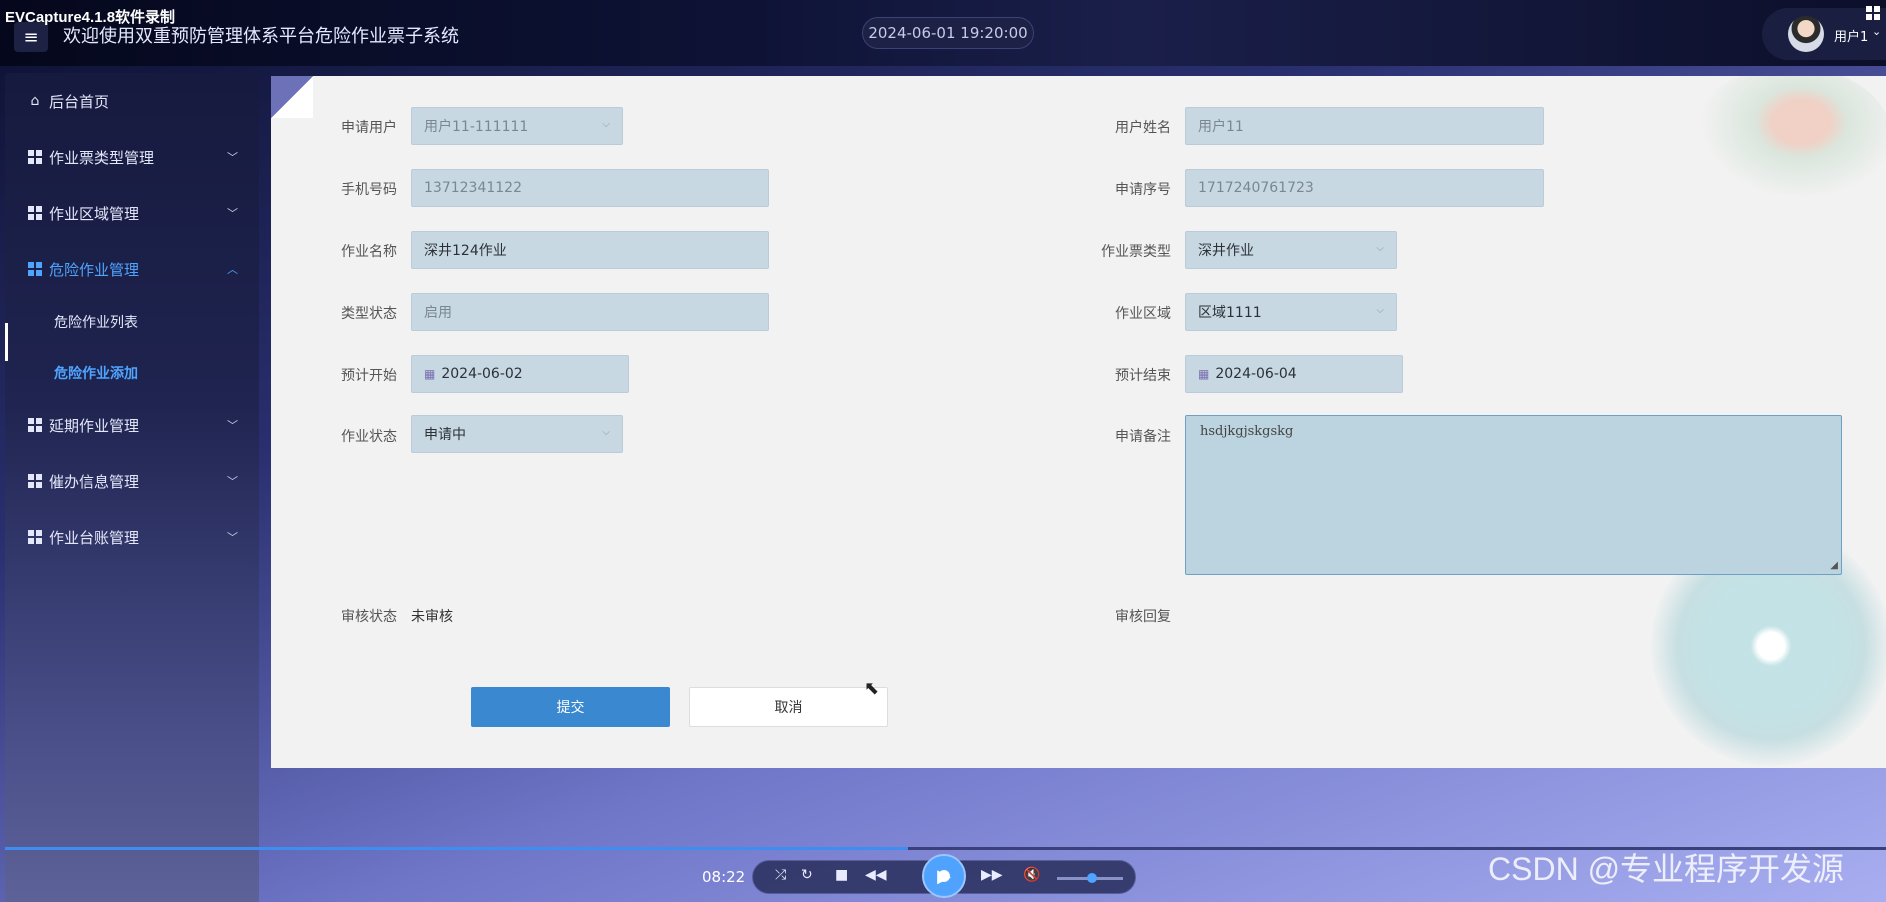 The height and width of the screenshot is (902, 1886). Describe the element at coordinates (1291, 312) in the screenshot. I see `area-select: 区域1111 ⌵` at that location.